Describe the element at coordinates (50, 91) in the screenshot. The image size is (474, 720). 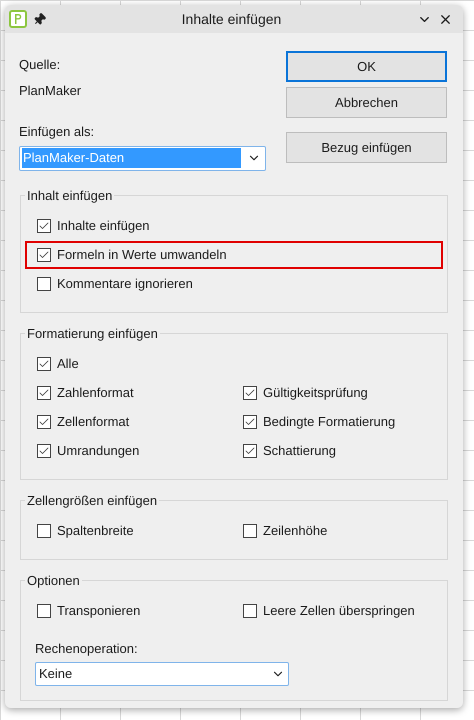
I see `source-value: PlanMaker` at that location.